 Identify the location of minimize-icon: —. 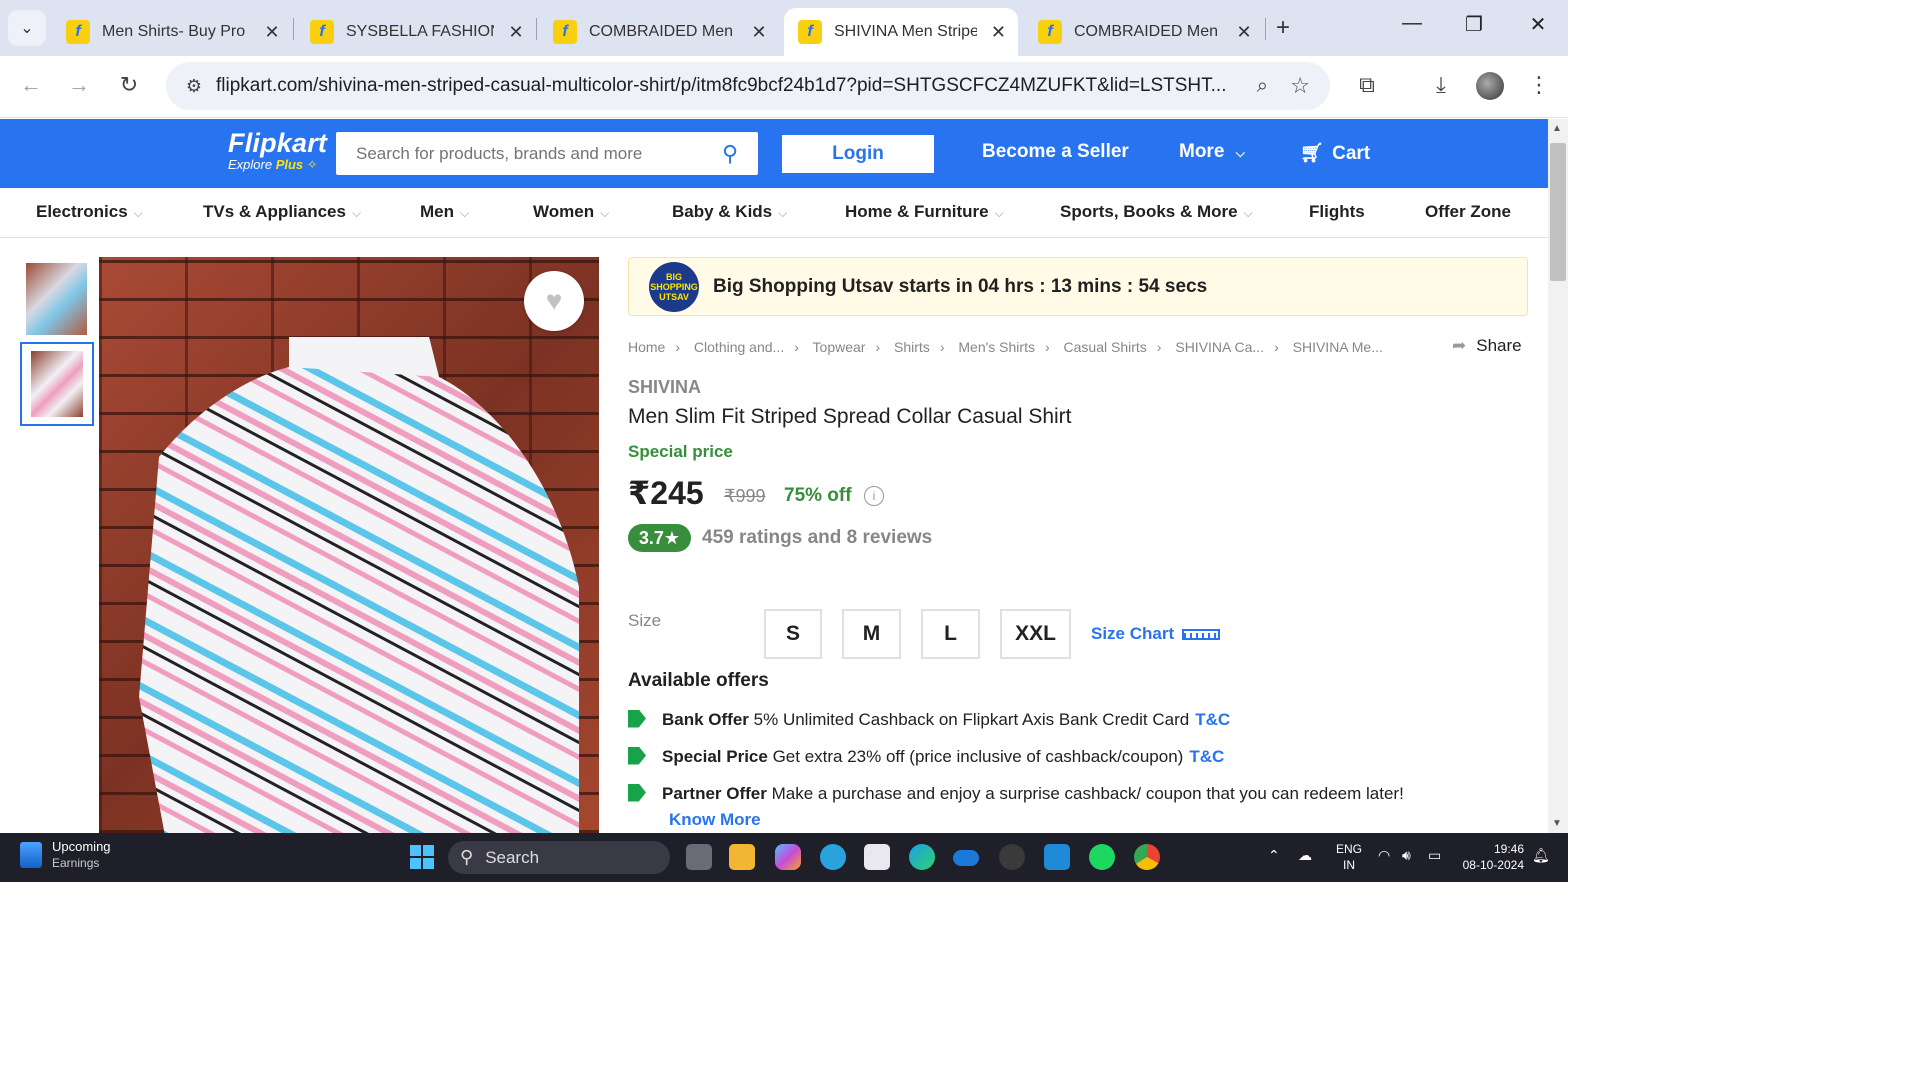
(1412, 23).